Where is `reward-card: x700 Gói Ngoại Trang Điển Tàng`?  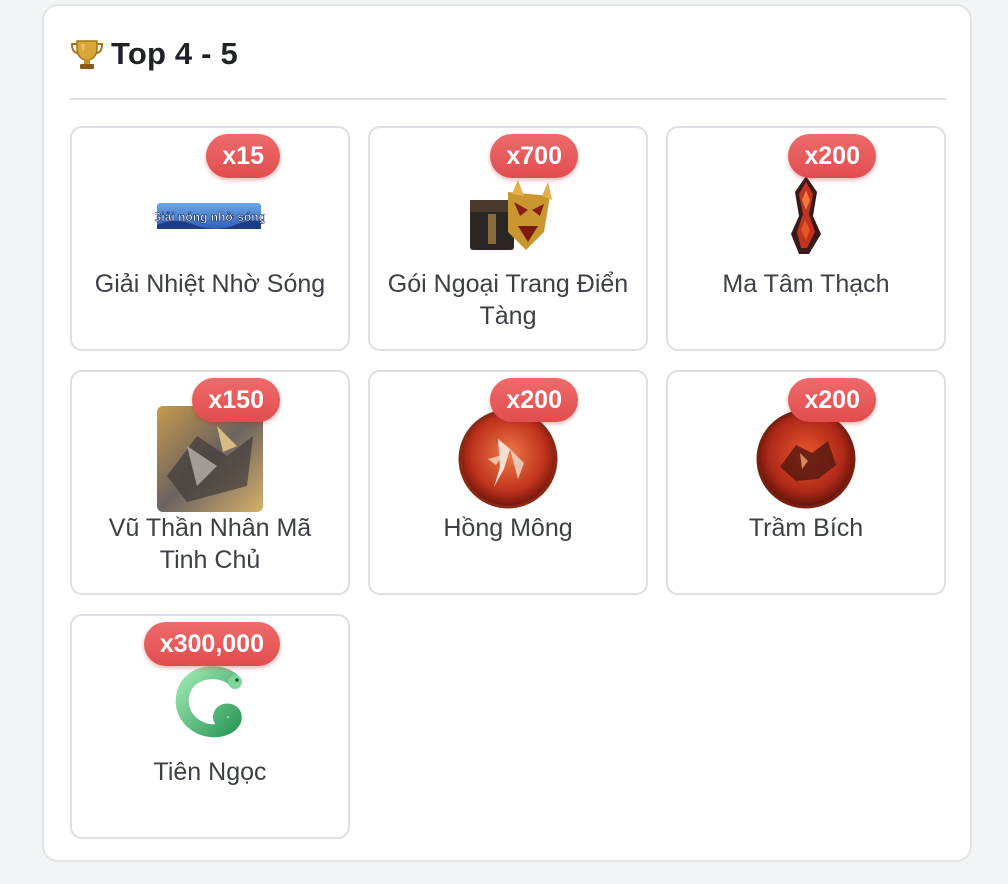
reward-card: x700 Gói Ngoại Trang Điển Tàng is located at coordinates (508, 238).